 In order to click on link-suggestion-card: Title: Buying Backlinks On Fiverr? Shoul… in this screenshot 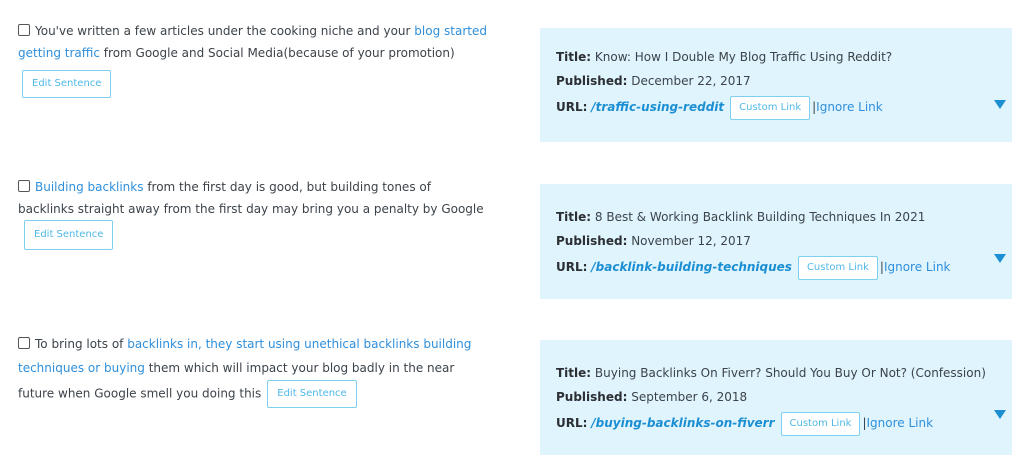, I will do `click(776, 397)`.